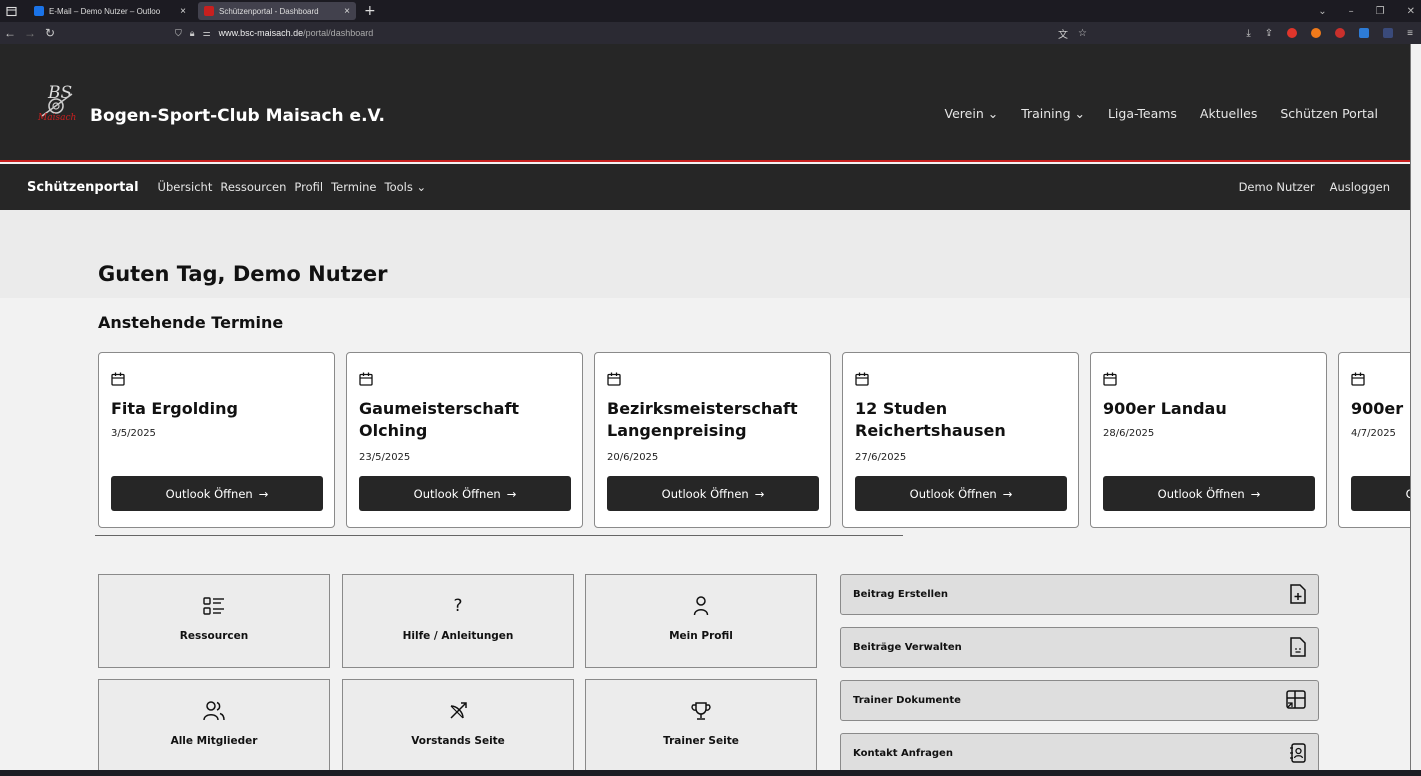  What do you see at coordinates (214, 636) in the screenshot?
I see `tile-label: Ressourcen` at bounding box center [214, 636].